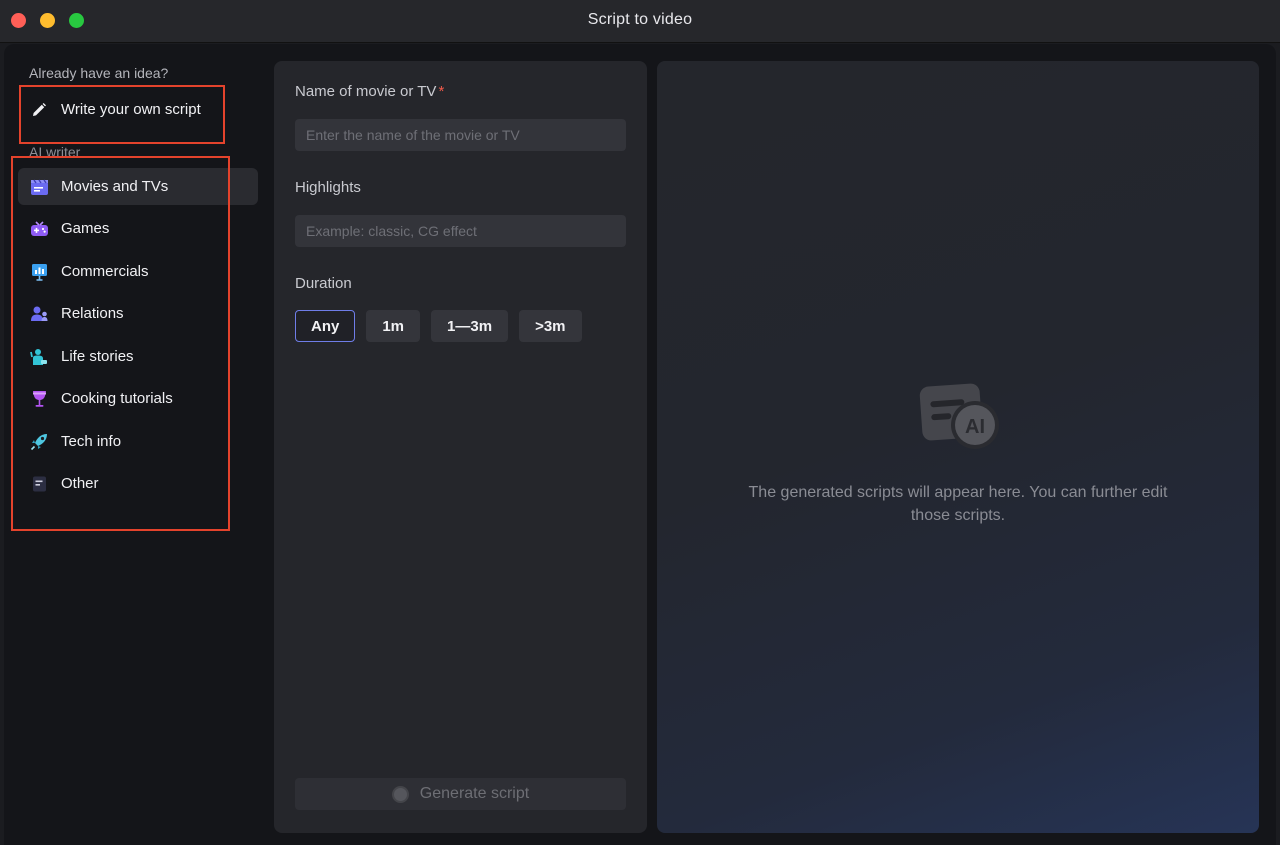  Describe the element at coordinates (122, 114) in the screenshot. I see `annotation-box-write-own` at that location.